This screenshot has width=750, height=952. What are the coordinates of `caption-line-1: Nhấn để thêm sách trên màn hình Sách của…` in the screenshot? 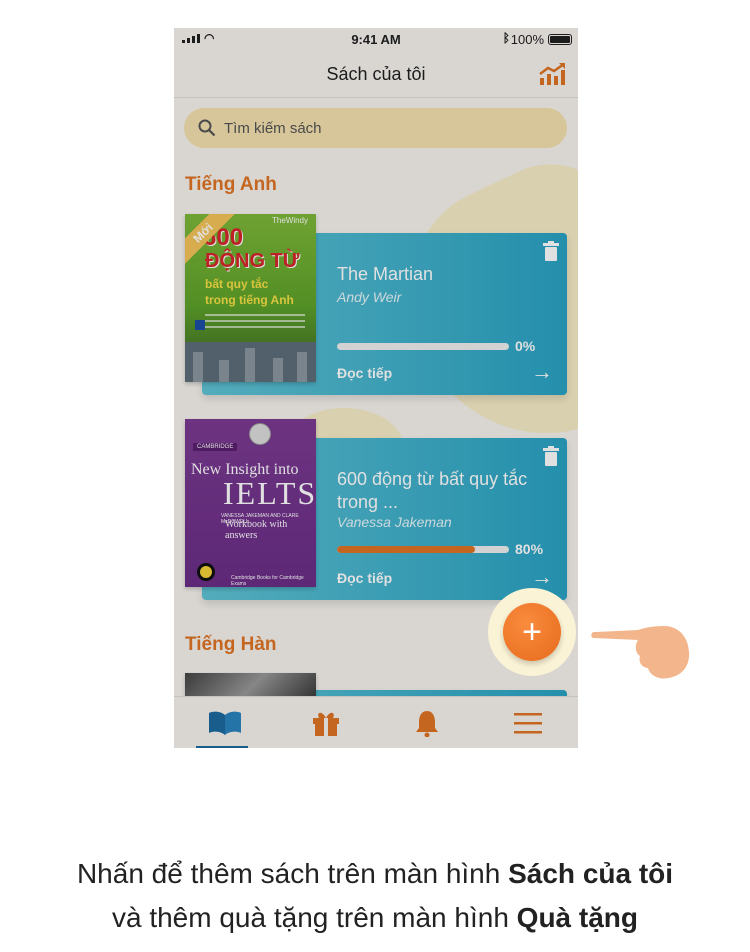 It's located at (375, 873).